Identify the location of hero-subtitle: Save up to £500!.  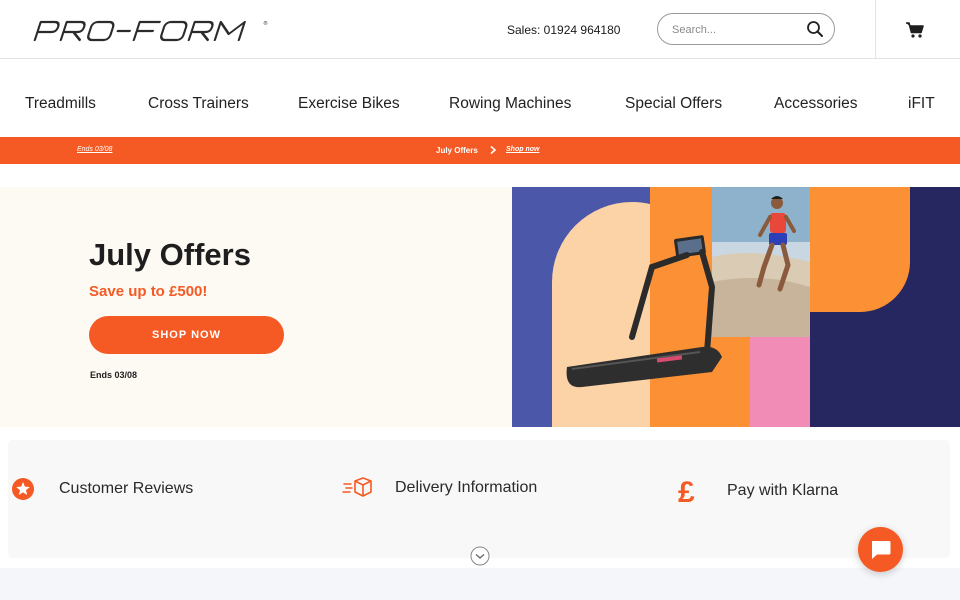
(148, 291).